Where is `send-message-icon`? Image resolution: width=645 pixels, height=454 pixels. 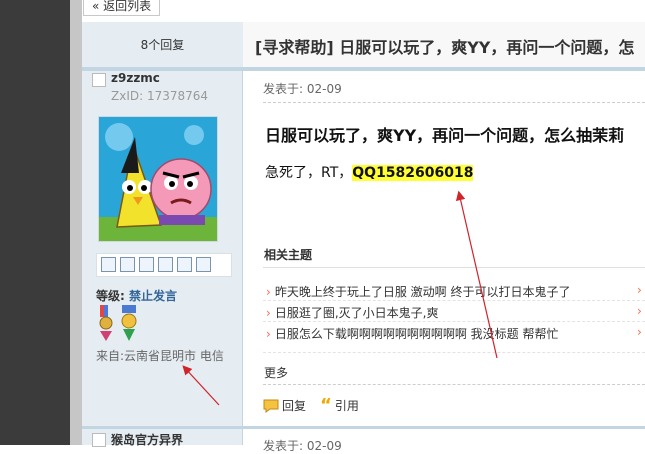 send-message-icon is located at coordinates (108, 264).